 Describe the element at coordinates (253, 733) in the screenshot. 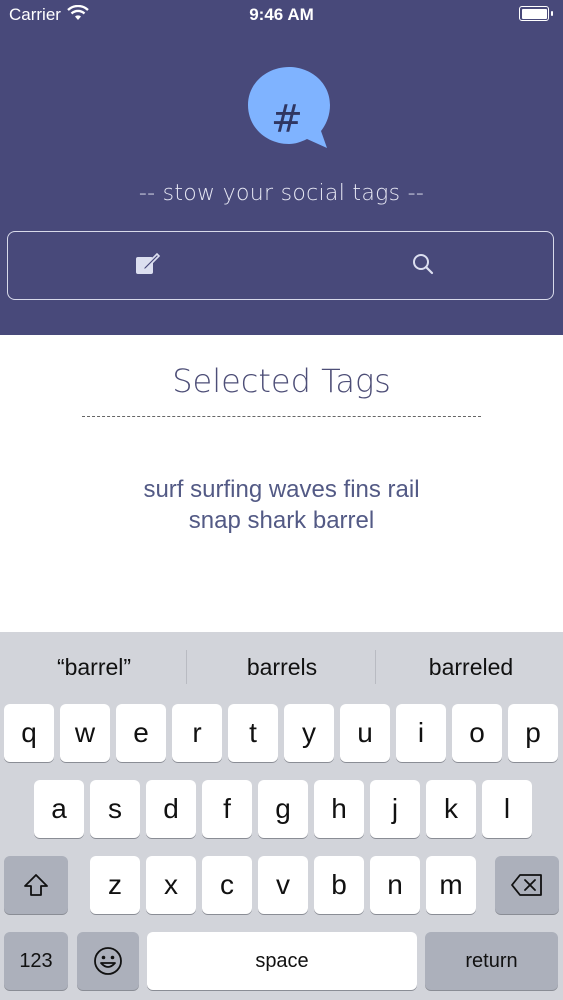

I see `key-t: t` at that location.